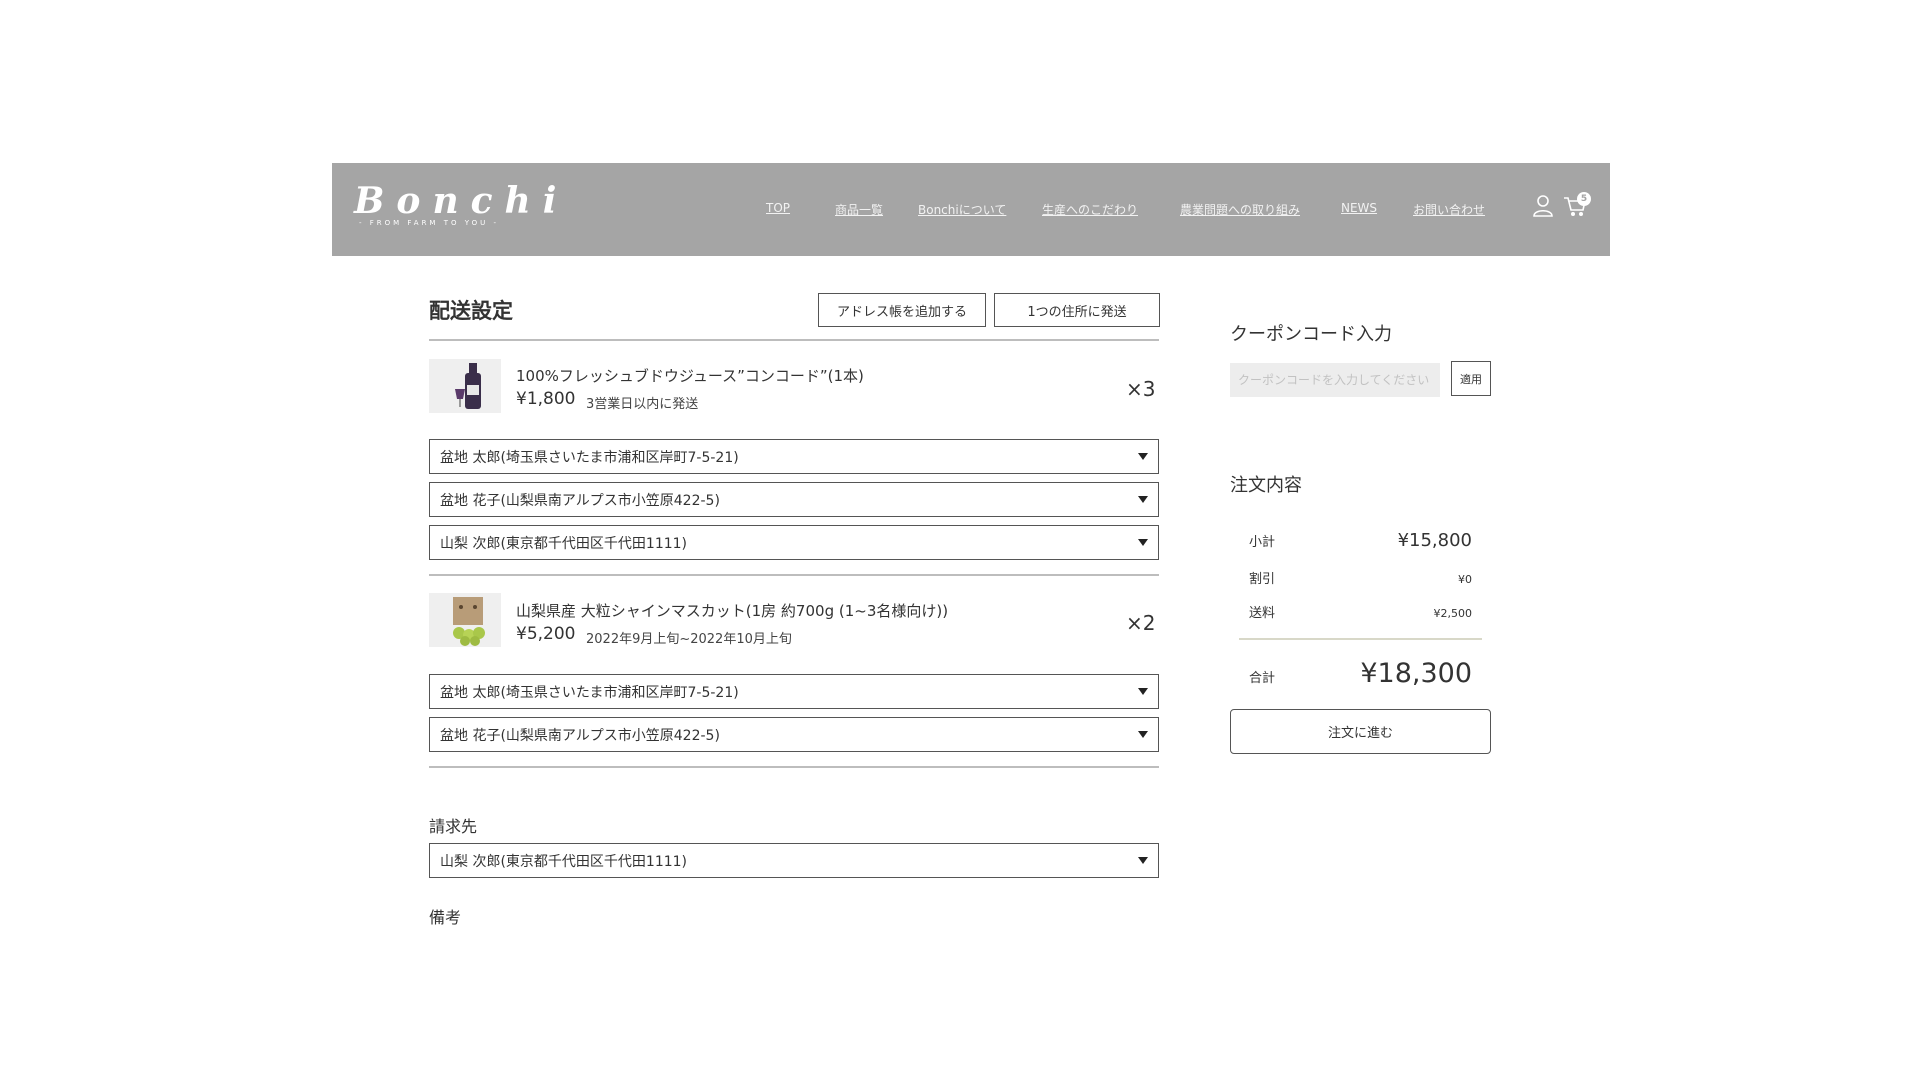 The width and height of the screenshot is (1920, 1080). I want to click on single-address-button: 1つの住所に発送, so click(1077, 310).